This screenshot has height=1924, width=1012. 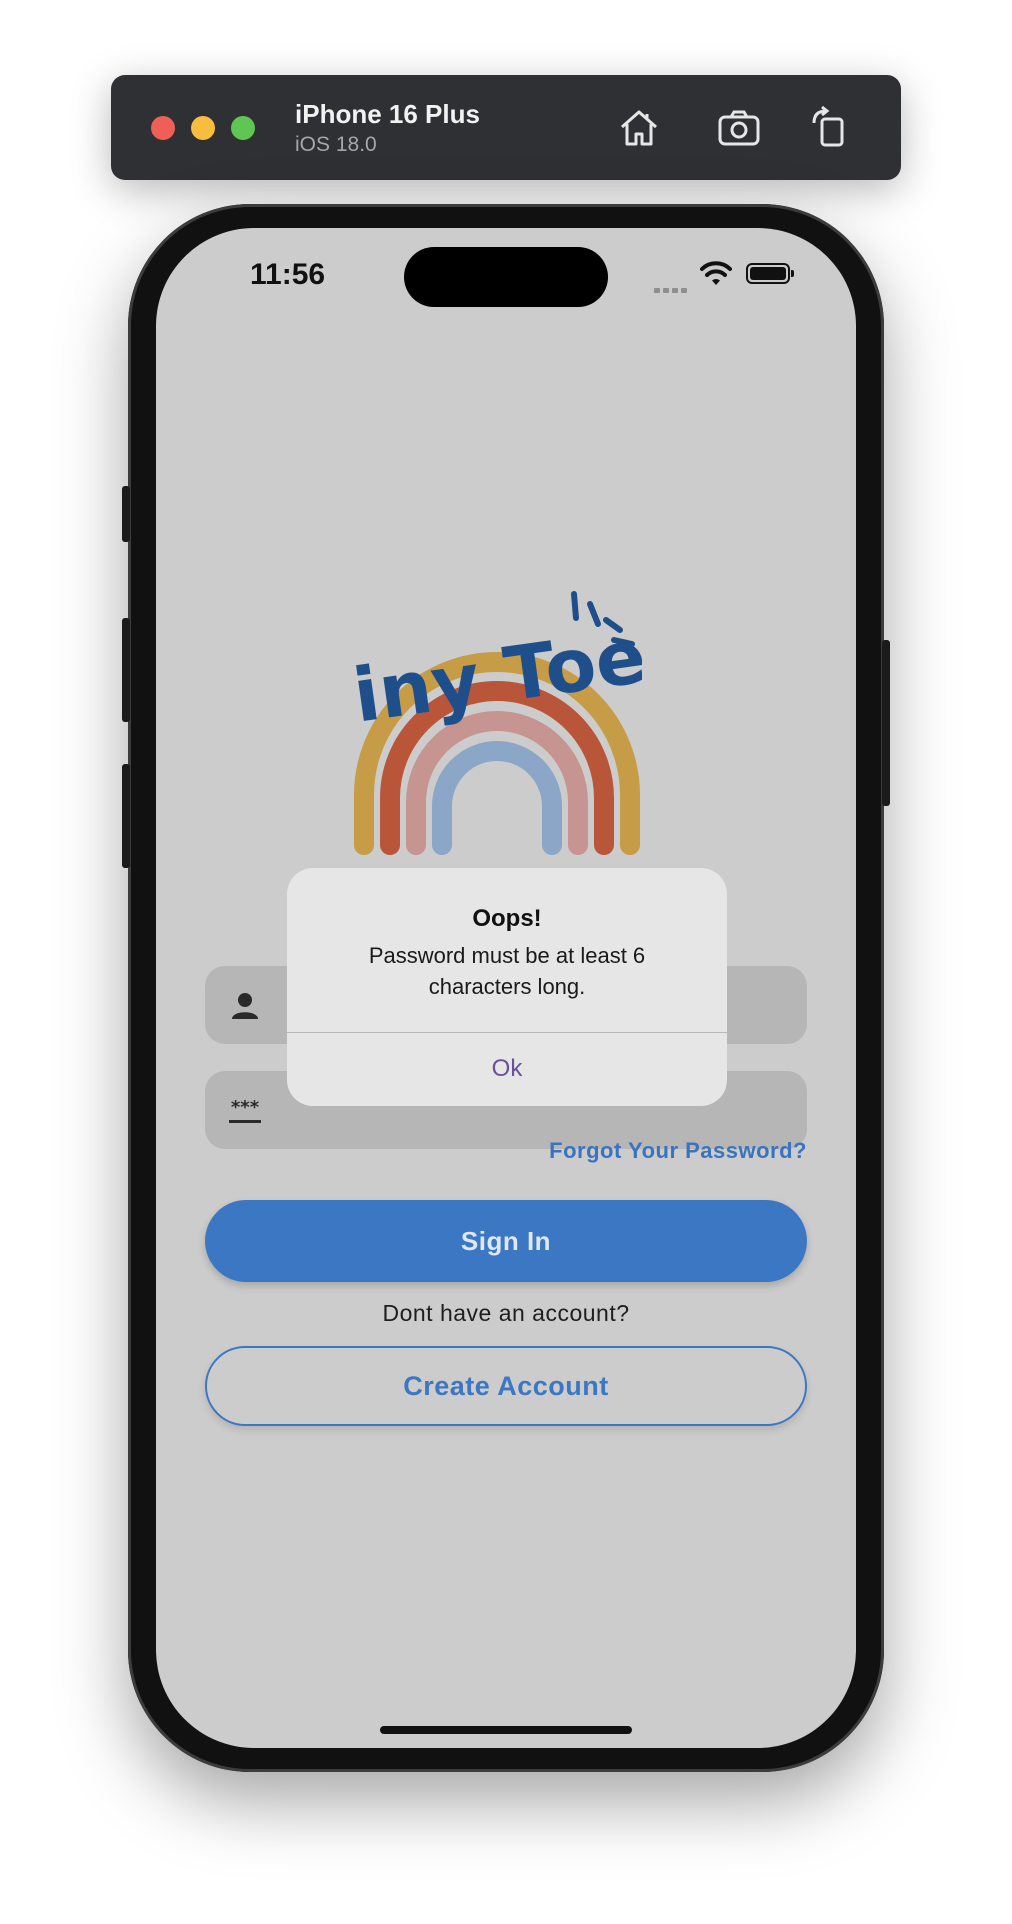 I want to click on status-time: 11:56, so click(x=288, y=274).